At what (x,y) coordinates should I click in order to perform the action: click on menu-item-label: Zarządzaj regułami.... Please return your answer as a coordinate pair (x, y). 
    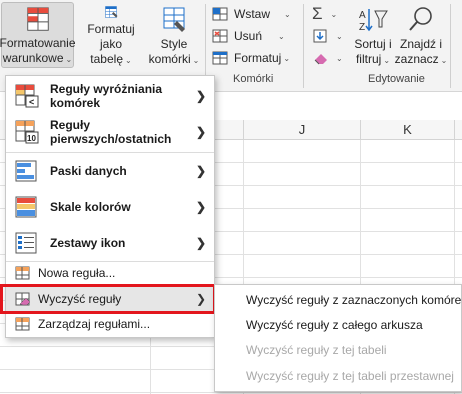
    Looking at the image, I should click on (94, 324).